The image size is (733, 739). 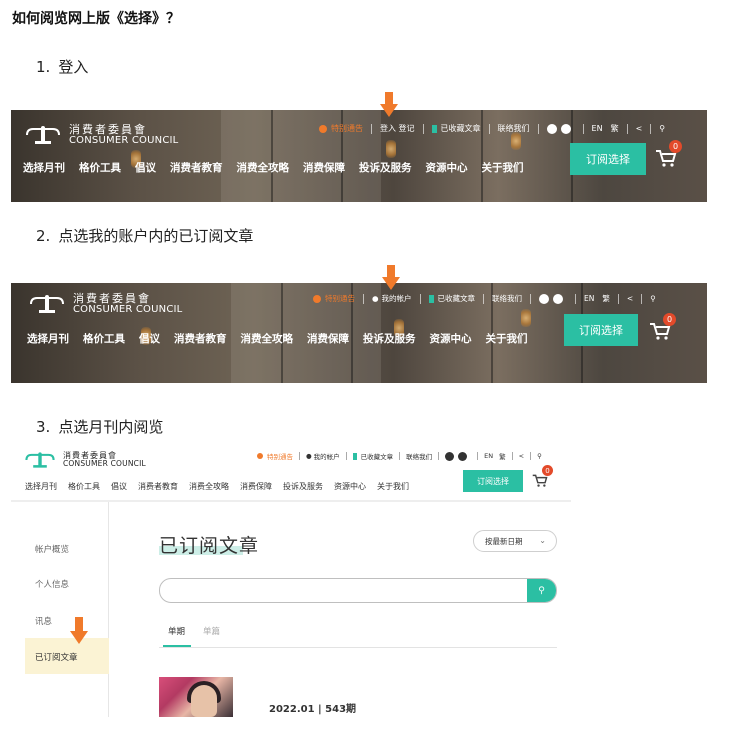 What do you see at coordinates (347, 128) in the screenshot?
I see `alert-label: 特别通告` at bounding box center [347, 128].